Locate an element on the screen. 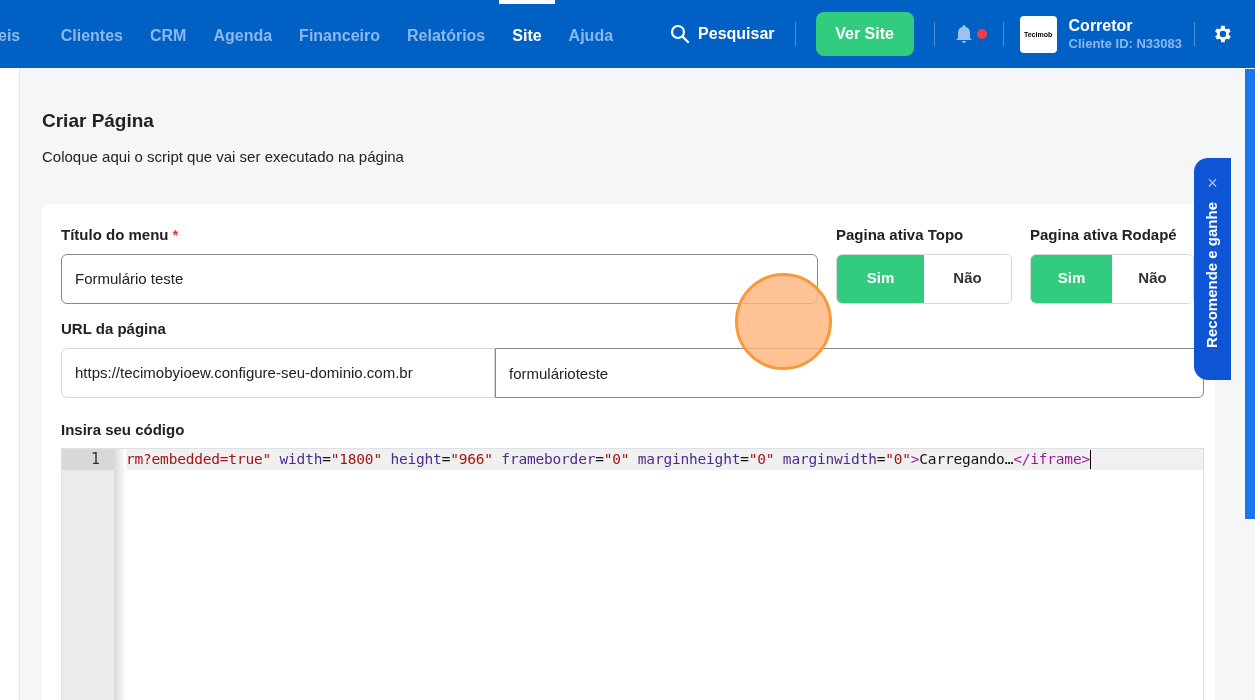 The width and height of the screenshot is (1255, 700). url-prefix: https://tecimobyioew.configure-seu-dominio.com.br is located at coordinates (278, 373).